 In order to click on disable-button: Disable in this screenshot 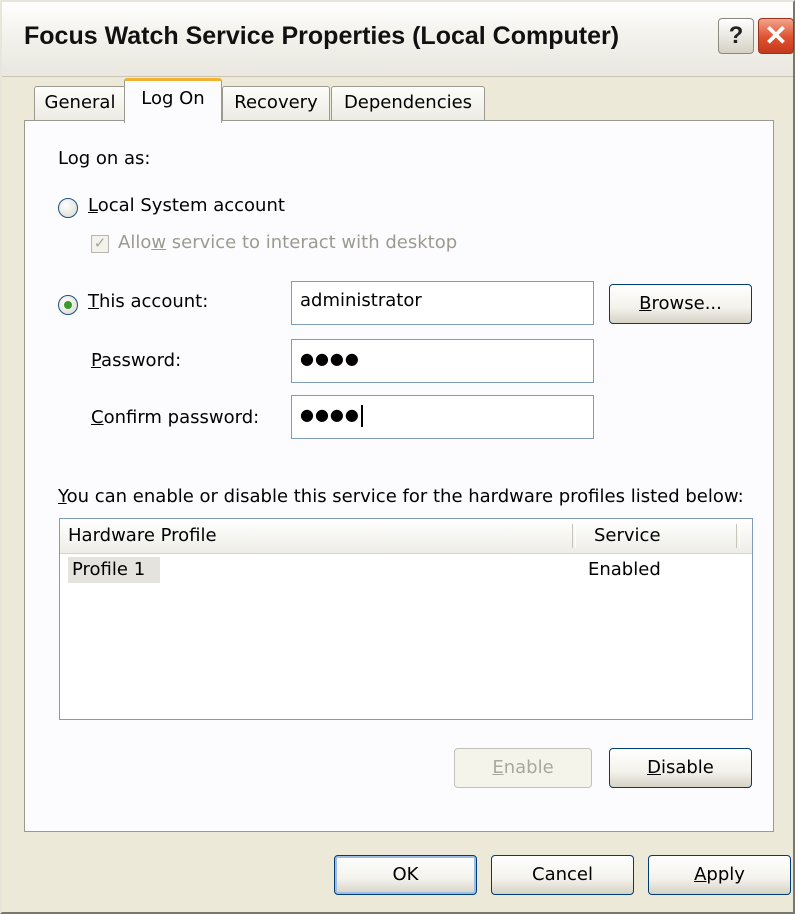, I will do `click(680, 768)`.